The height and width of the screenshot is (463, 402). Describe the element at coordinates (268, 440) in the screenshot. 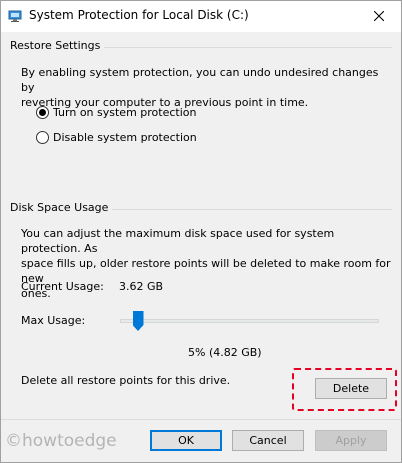

I see `cancel-button: Cancel` at that location.